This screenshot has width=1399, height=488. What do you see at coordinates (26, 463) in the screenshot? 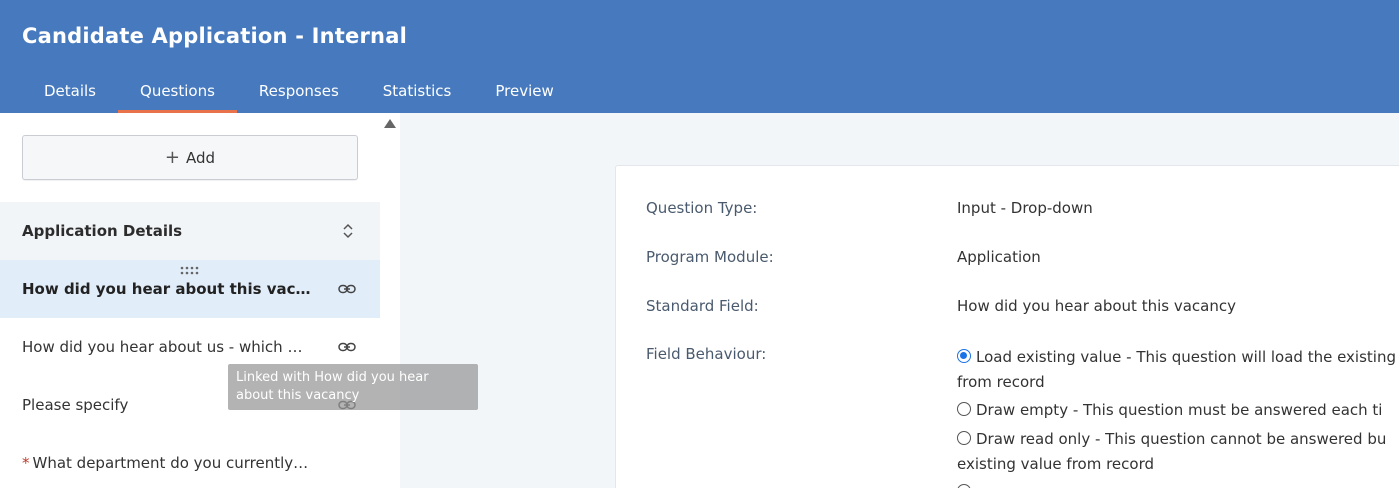
I see `required-marker: *` at bounding box center [26, 463].